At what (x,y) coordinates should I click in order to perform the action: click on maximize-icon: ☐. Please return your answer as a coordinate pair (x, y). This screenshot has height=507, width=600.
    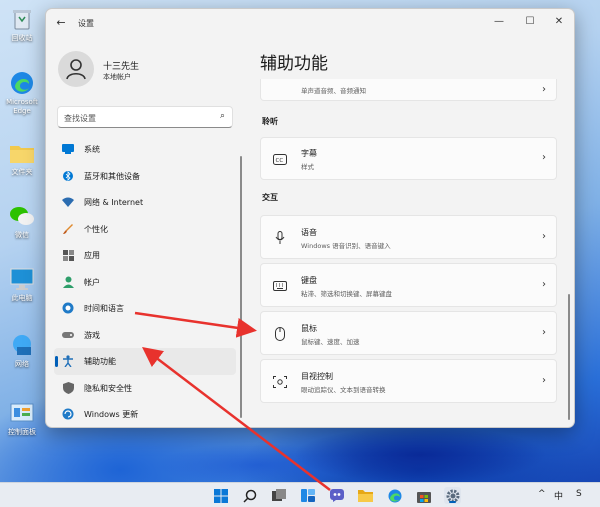
    Looking at the image, I should click on (530, 22).